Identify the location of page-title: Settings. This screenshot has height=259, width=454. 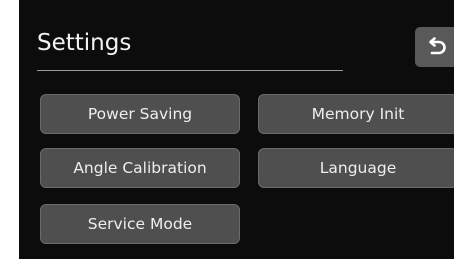
(84, 43).